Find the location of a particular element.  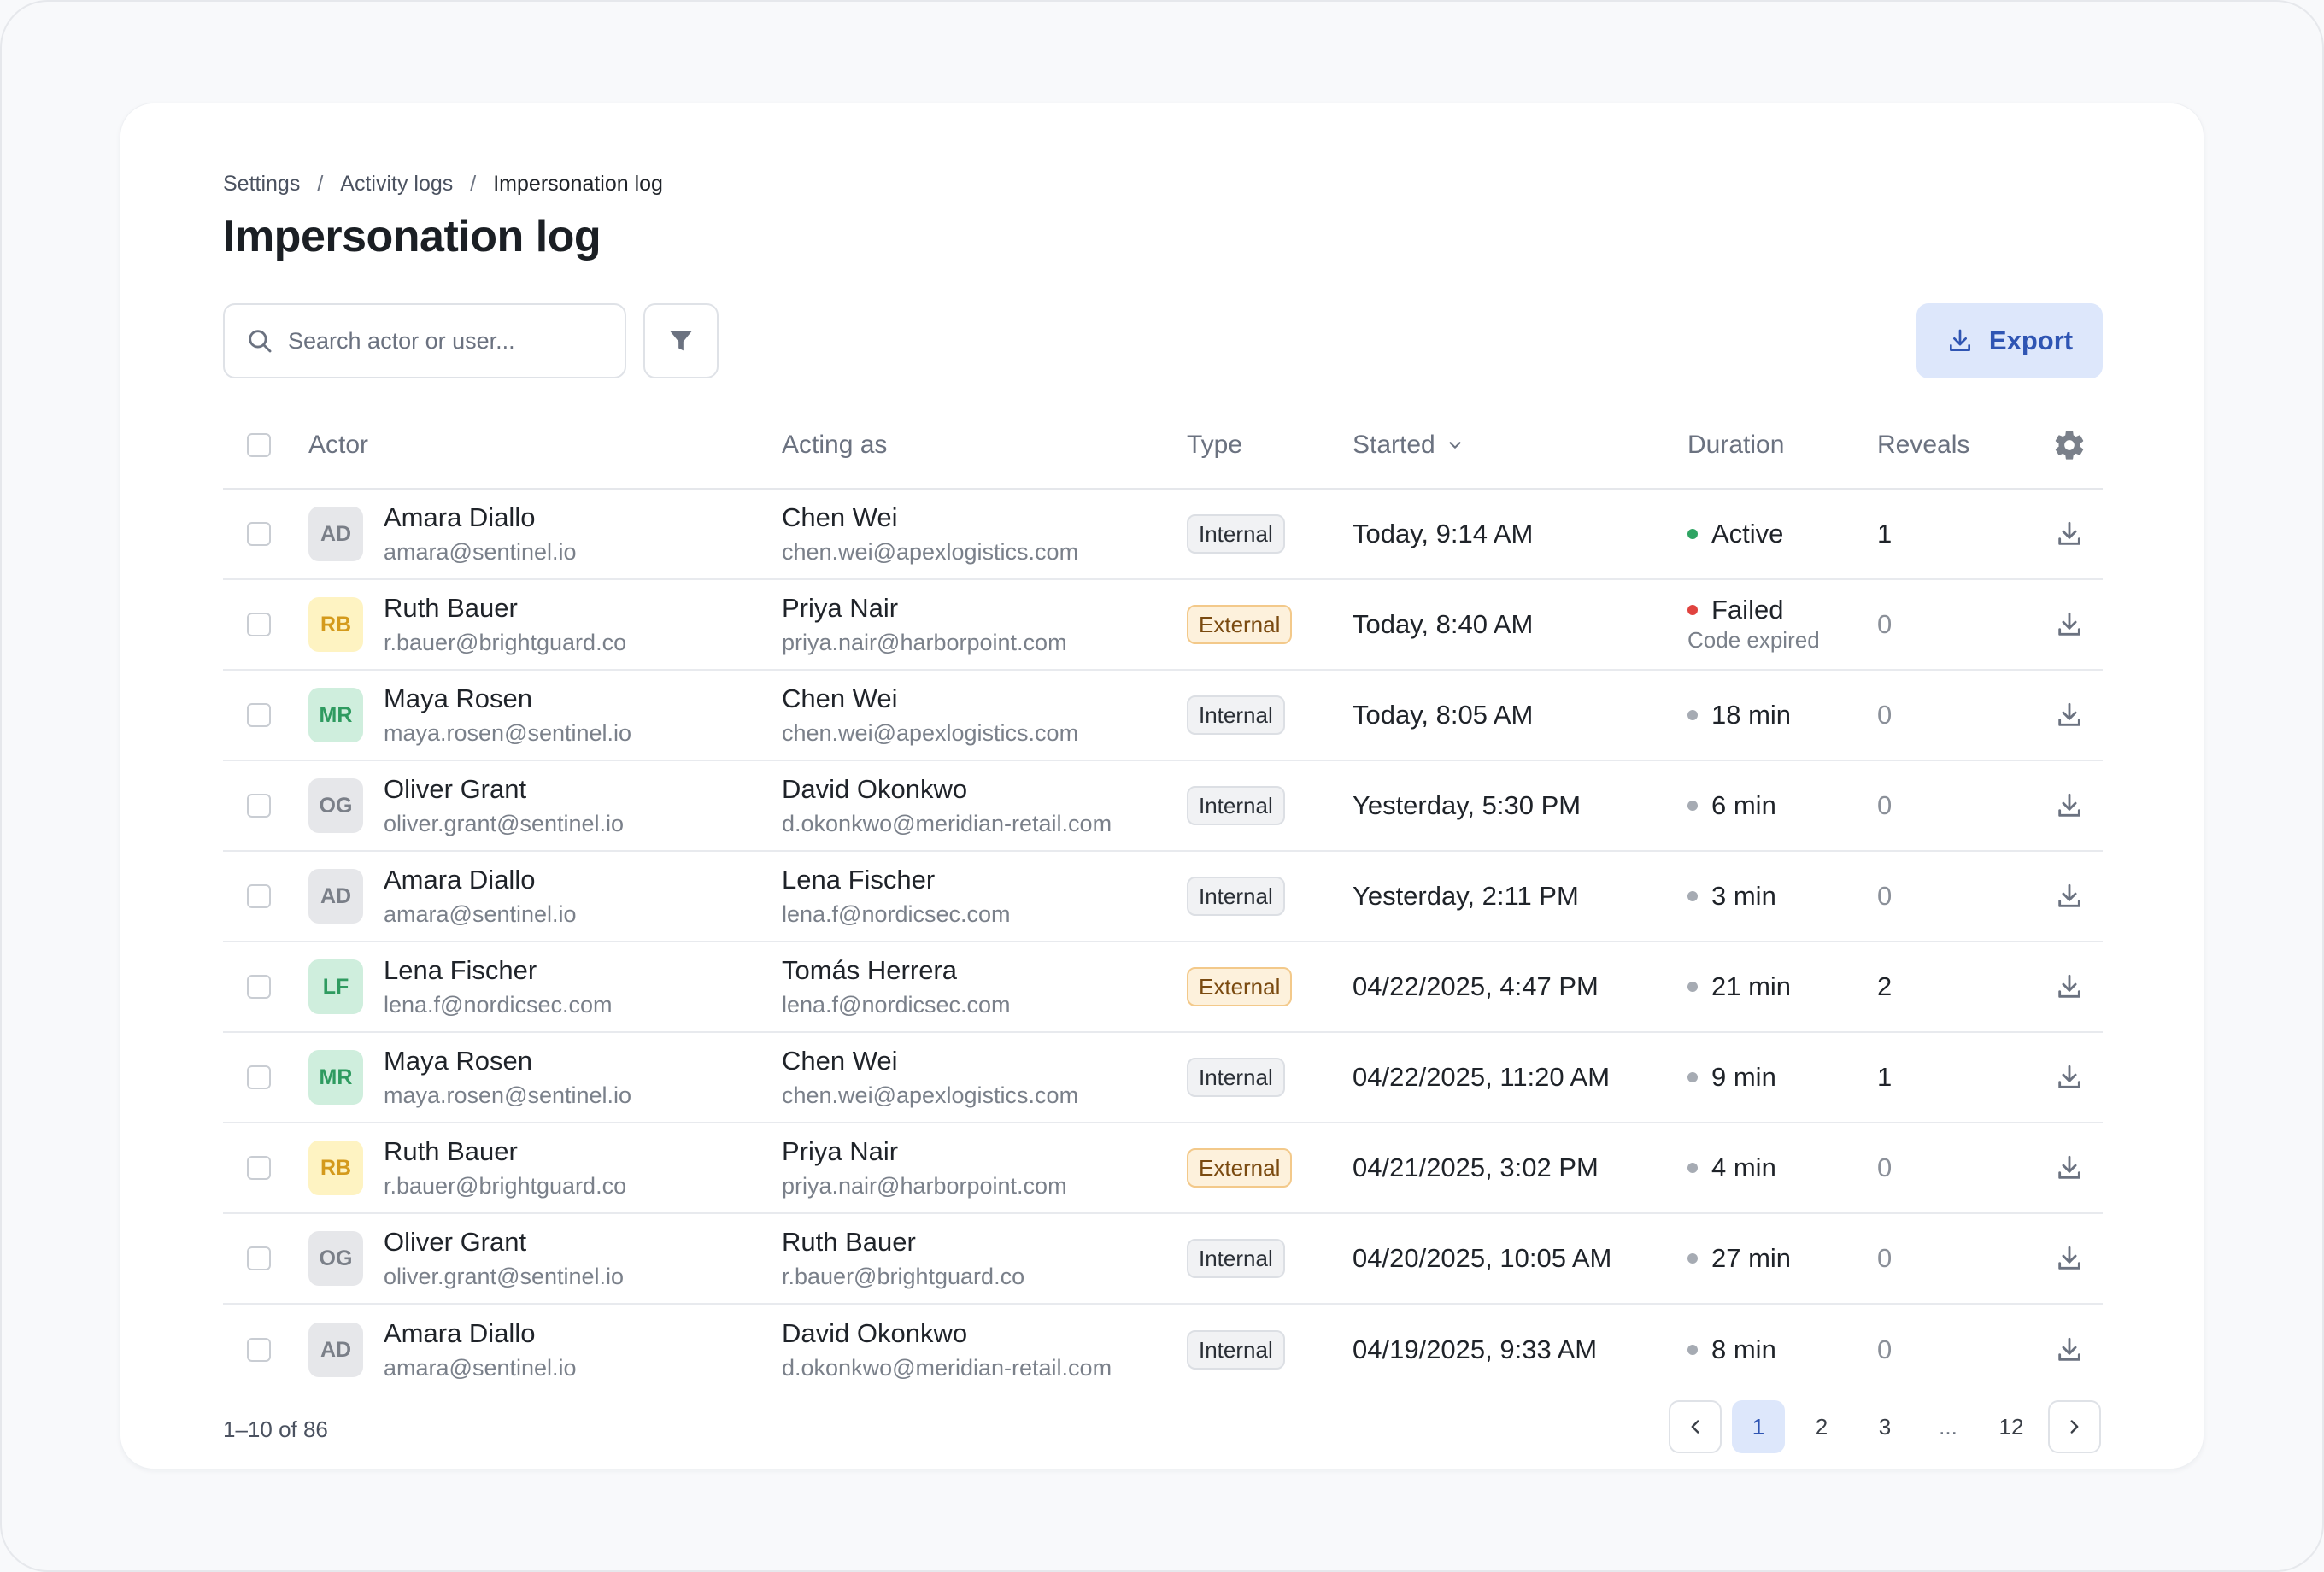

next-page-button is located at coordinates (2074, 1426).